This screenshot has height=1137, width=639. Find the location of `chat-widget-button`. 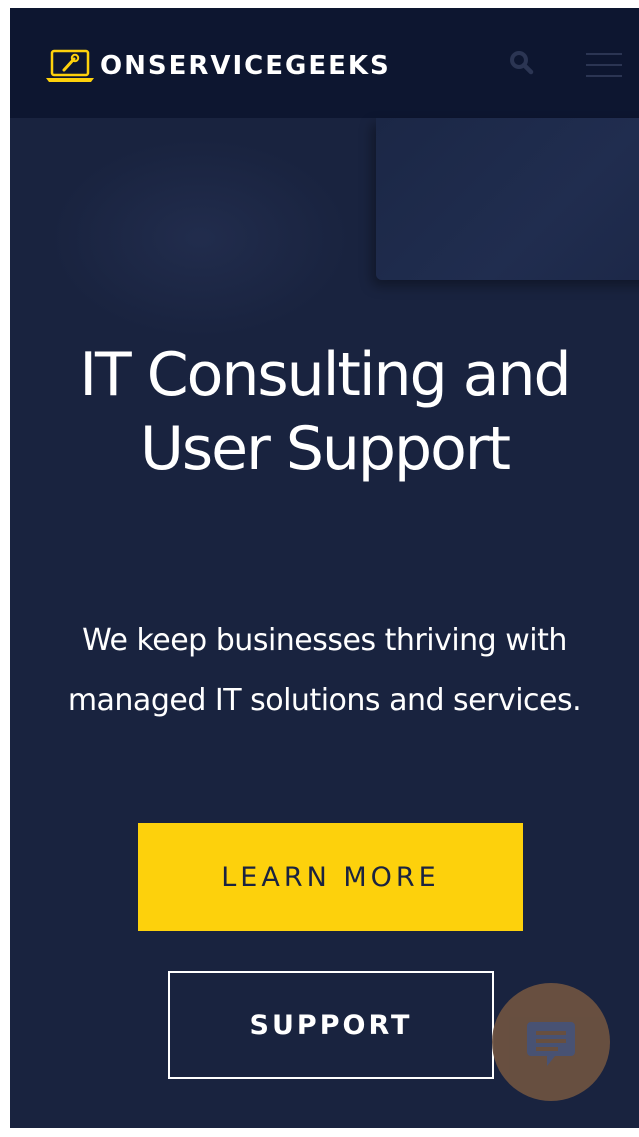

chat-widget-button is located at coordinates (551, 1042).